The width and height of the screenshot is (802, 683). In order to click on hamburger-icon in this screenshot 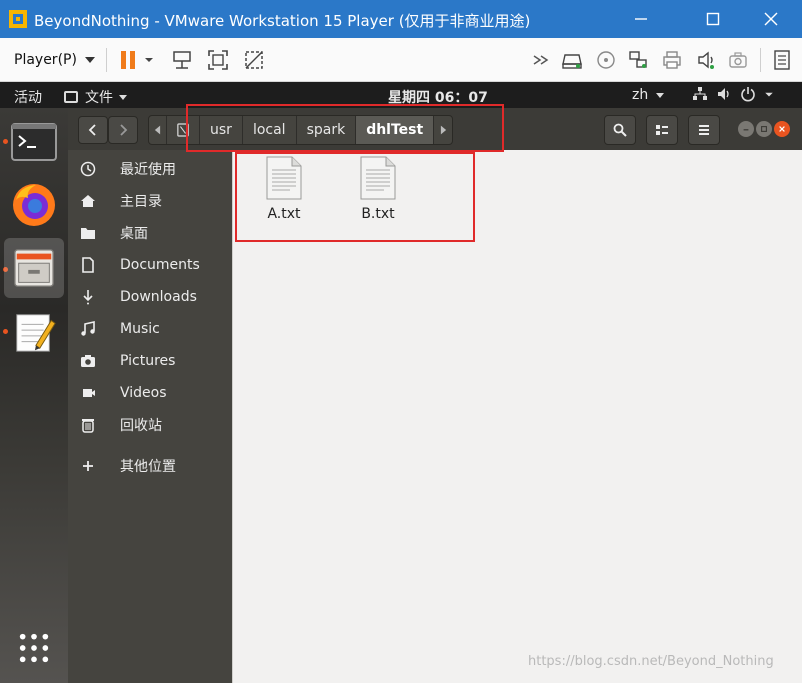, I will do `click(704, 130)`.